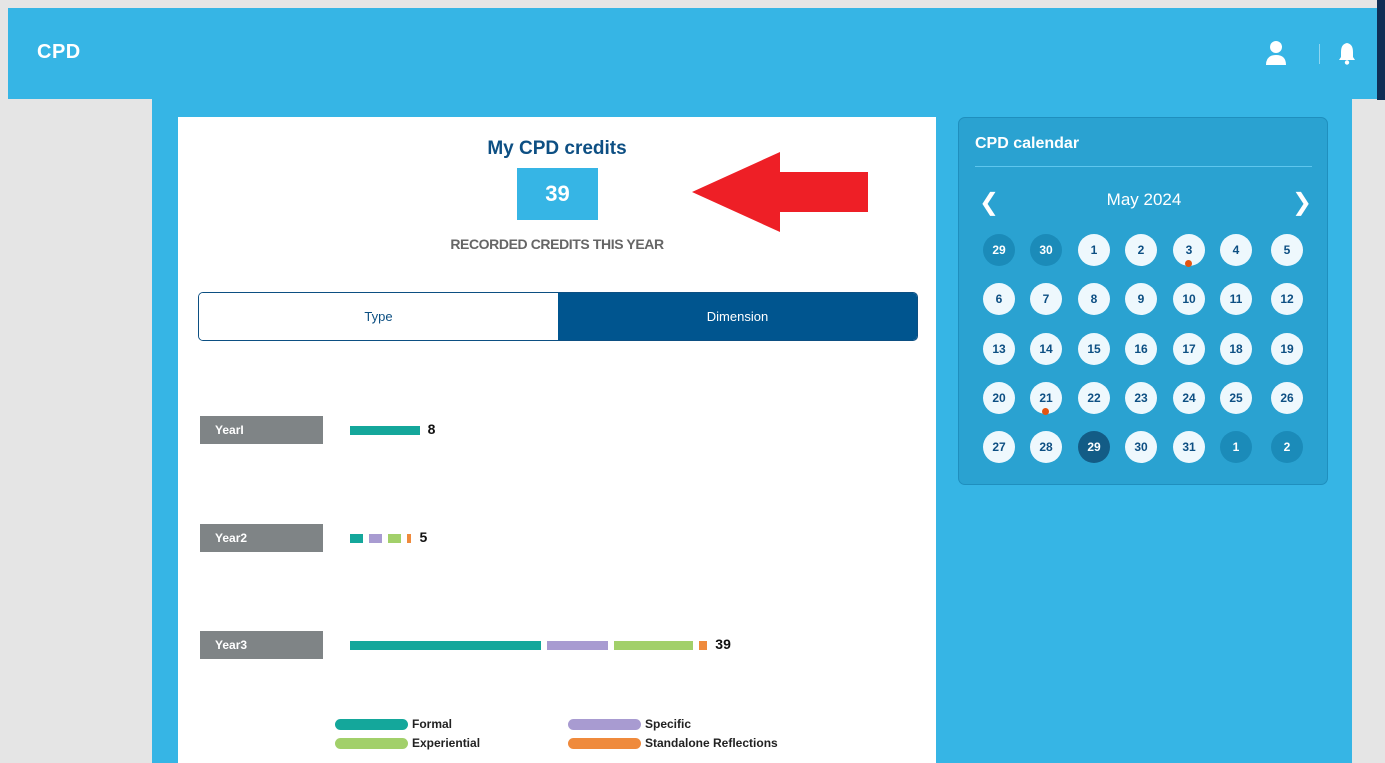 The width and height of the screenshot is (1385, 763). I want to click on calendar-day: 5, so click(1287, 250).